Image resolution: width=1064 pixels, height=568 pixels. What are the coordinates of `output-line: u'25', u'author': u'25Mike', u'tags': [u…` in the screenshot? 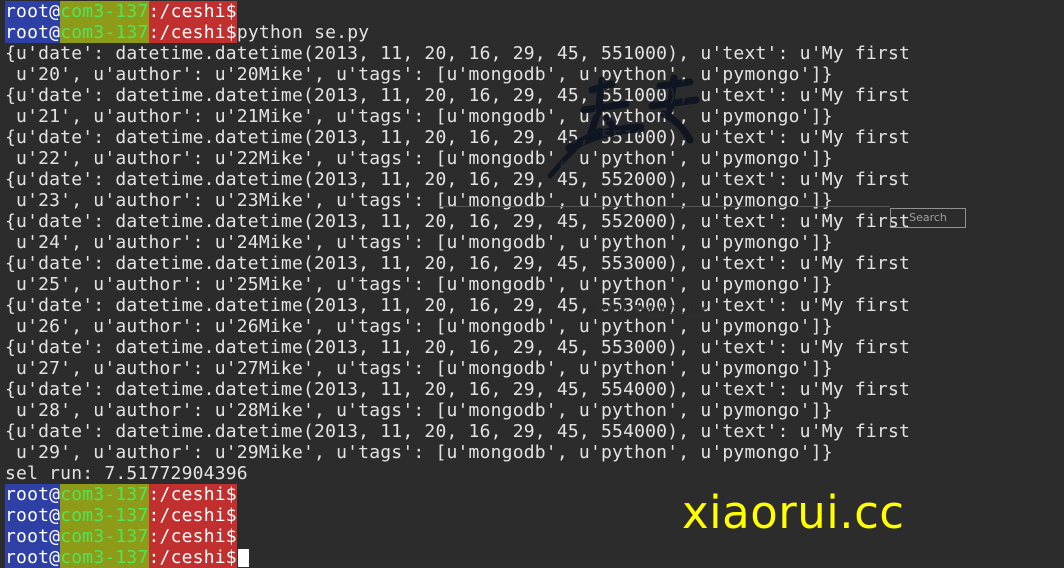 It's located at (419, 284).